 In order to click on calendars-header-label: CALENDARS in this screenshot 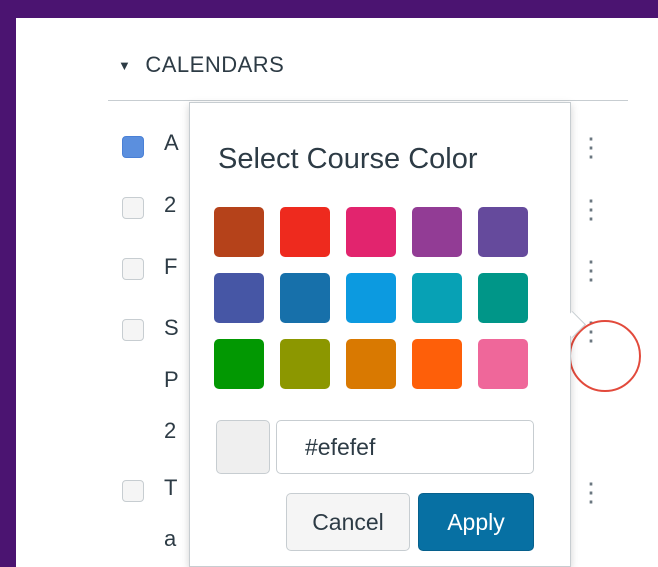, I will do `click(215, 64)`.